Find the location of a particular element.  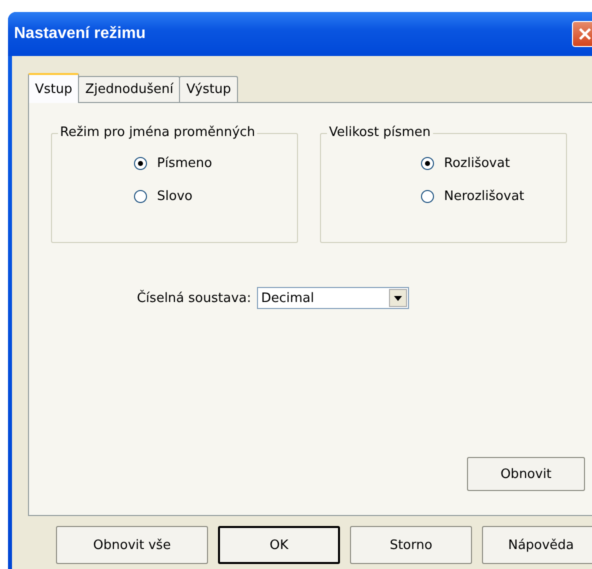

close-icon is located at coordinates (584, 34).